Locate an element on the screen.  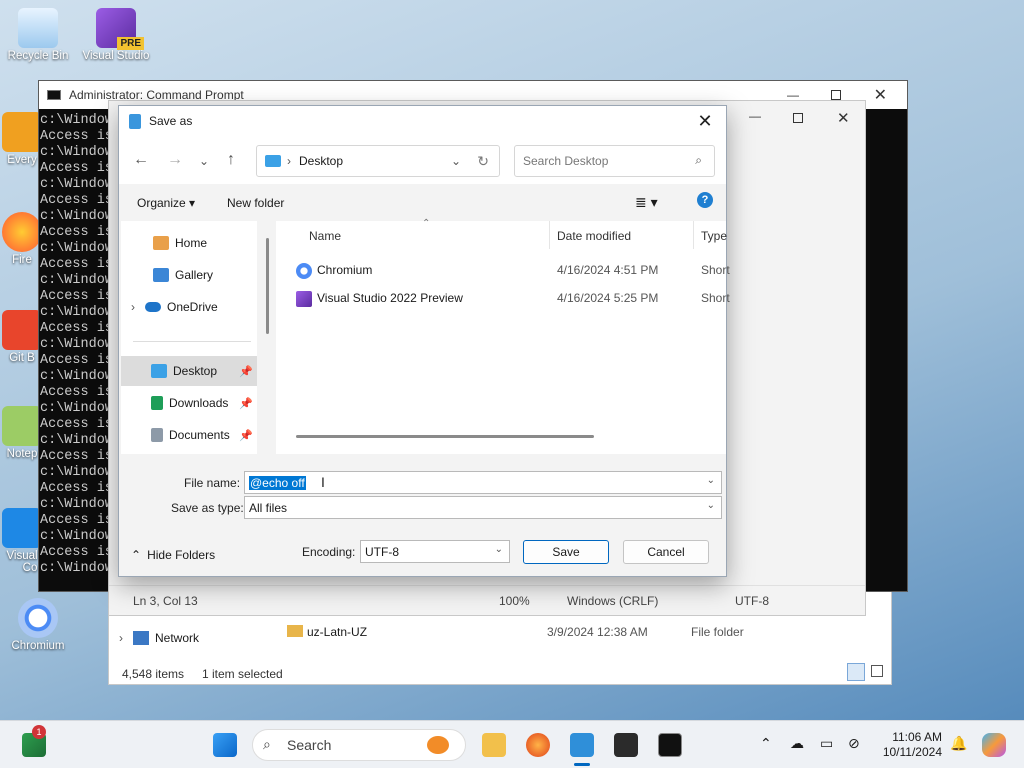
volume-icon: ⊘ is located at coordinates (854, 743).